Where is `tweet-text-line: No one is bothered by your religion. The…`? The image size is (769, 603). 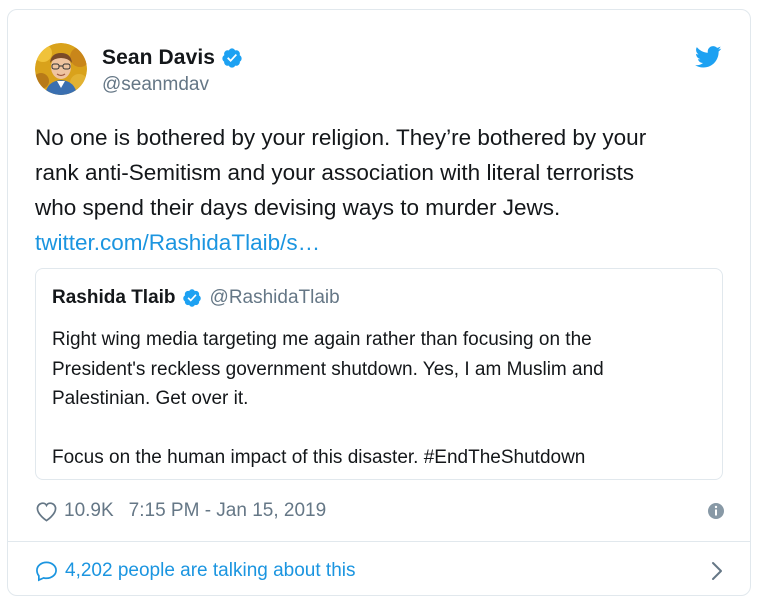
tweet-text-line: No one is bothered by your religion. The… is located at coordinates (341, 137).